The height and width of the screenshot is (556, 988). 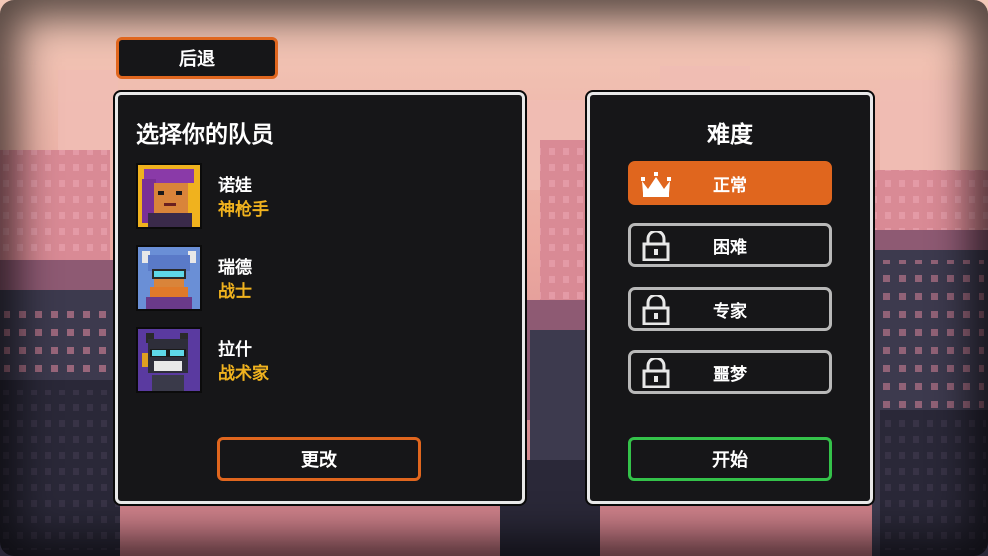 I want to click on member-role: 战术家, so click(x=243, y=374).